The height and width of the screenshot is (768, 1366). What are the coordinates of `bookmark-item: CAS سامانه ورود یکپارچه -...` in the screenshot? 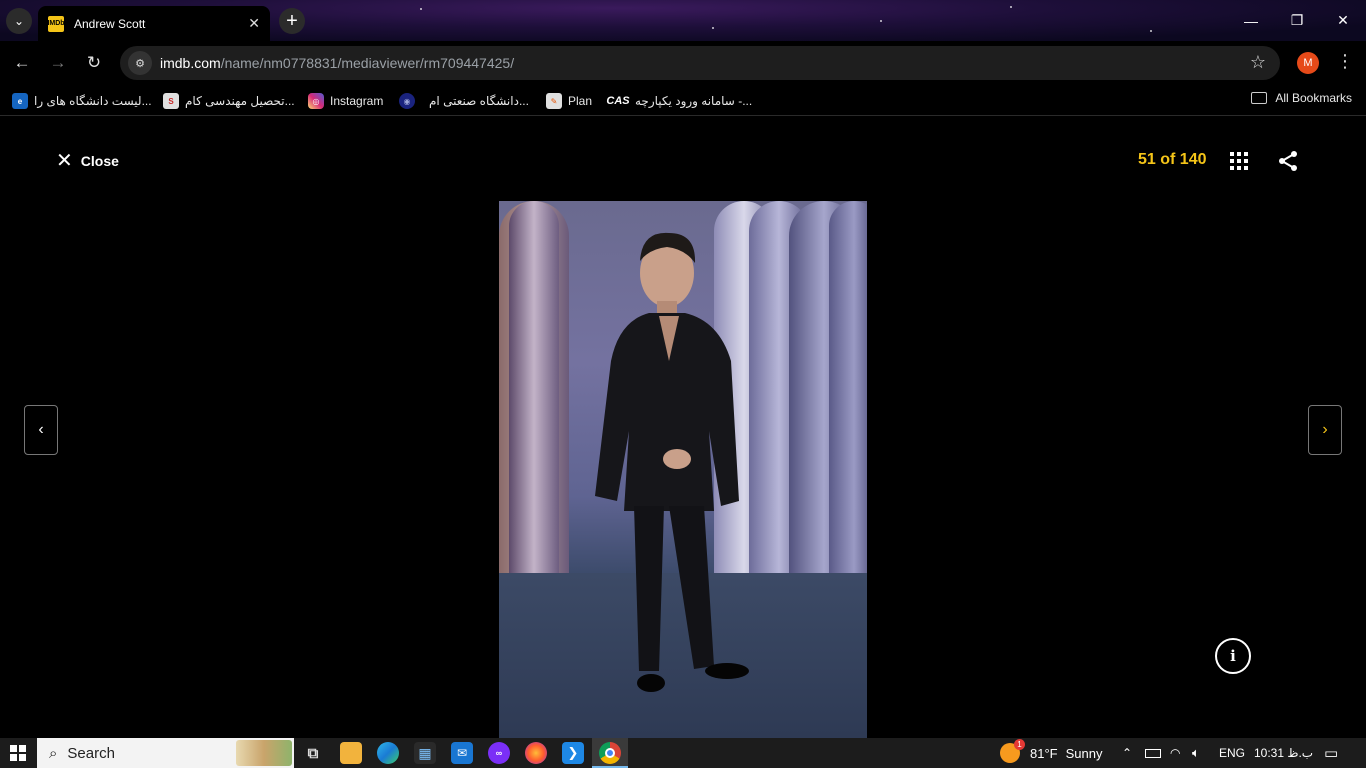 It's located at (679, 101).